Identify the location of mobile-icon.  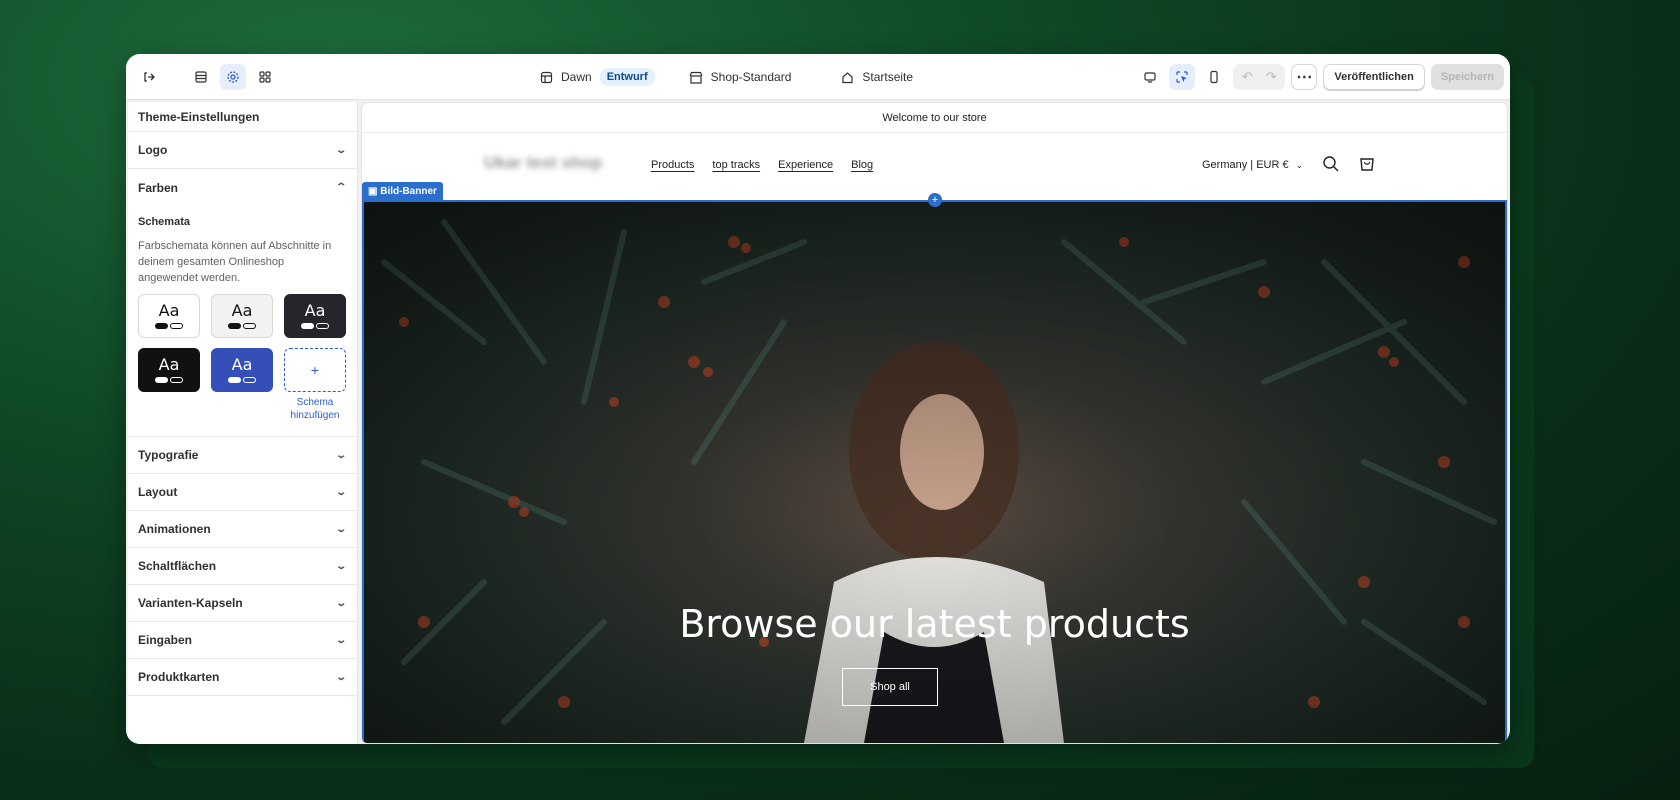
(1214, 77).